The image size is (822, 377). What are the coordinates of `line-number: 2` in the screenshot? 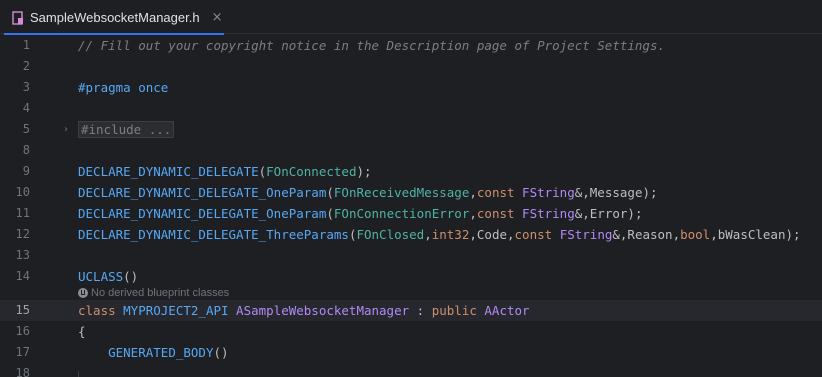 It's located at (26, 66).